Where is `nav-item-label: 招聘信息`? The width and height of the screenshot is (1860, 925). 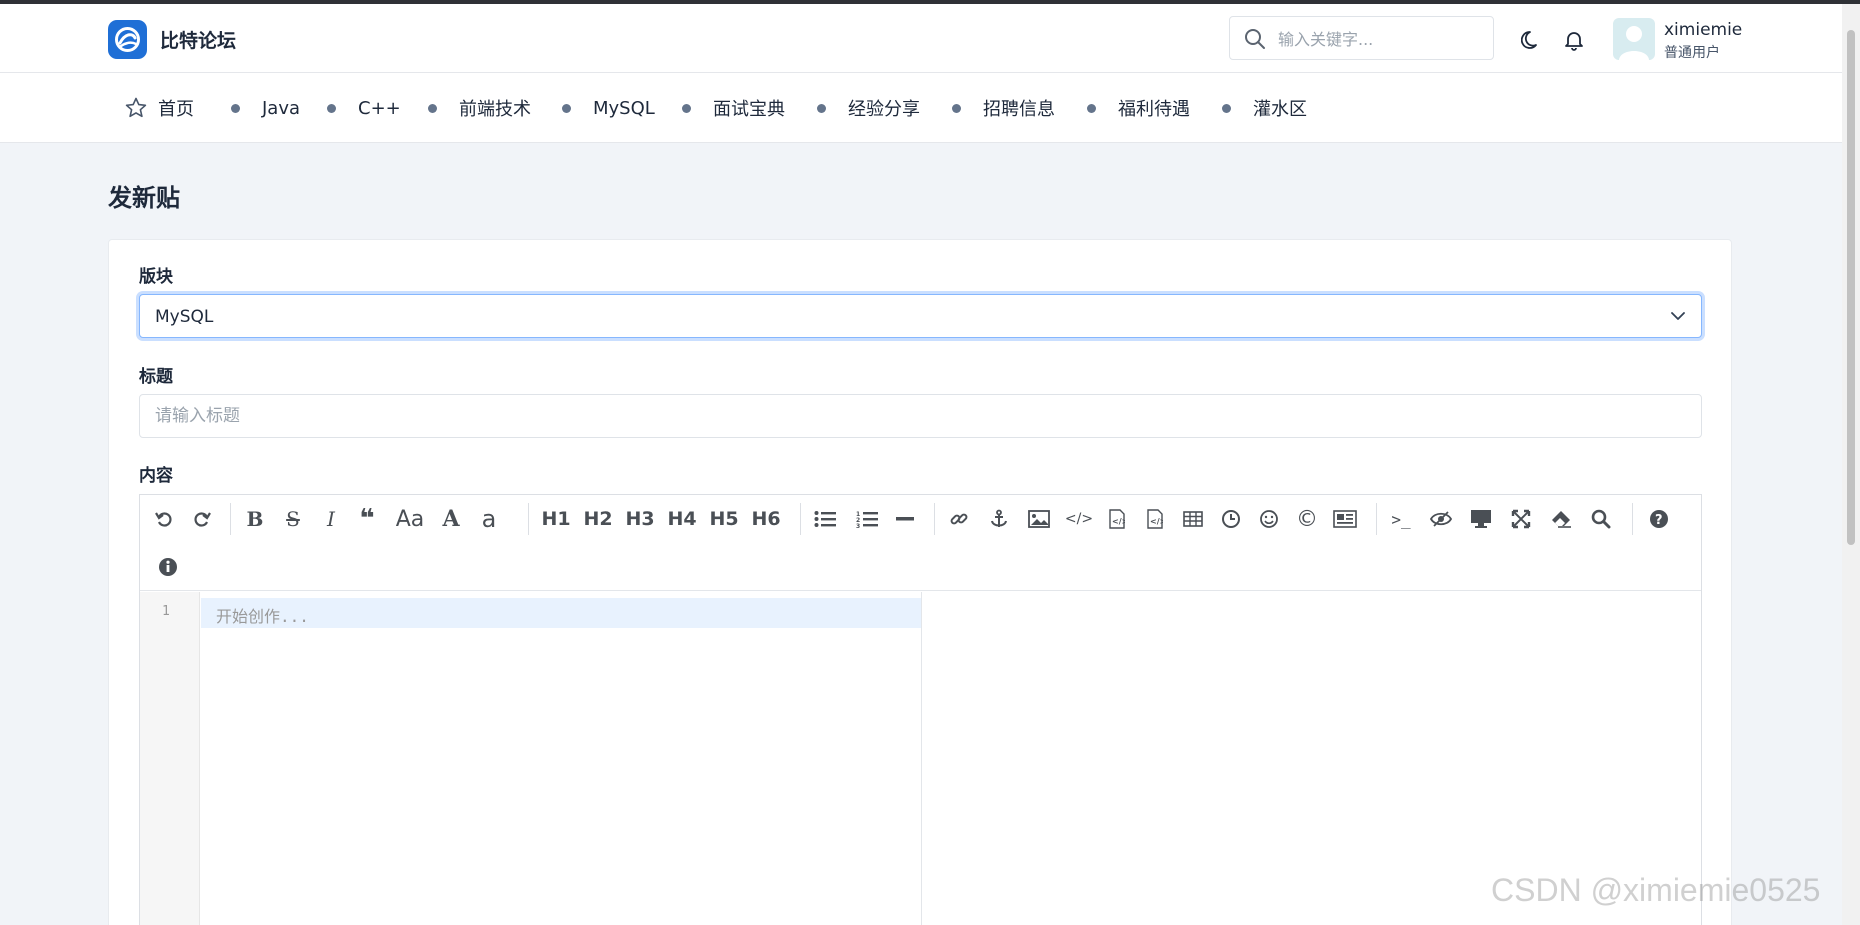 nav-item-label: 招聘信息 is located at coordinates (1019, 109).